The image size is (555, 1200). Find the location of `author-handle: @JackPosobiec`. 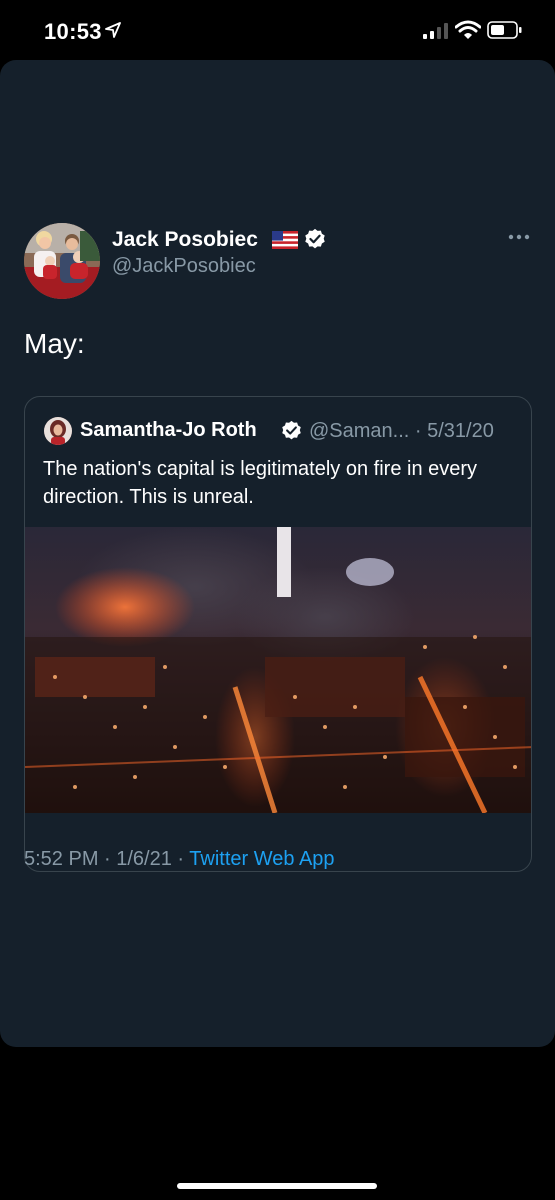

author-handle: @JackPosobiec is located at coordinates (184, 266).